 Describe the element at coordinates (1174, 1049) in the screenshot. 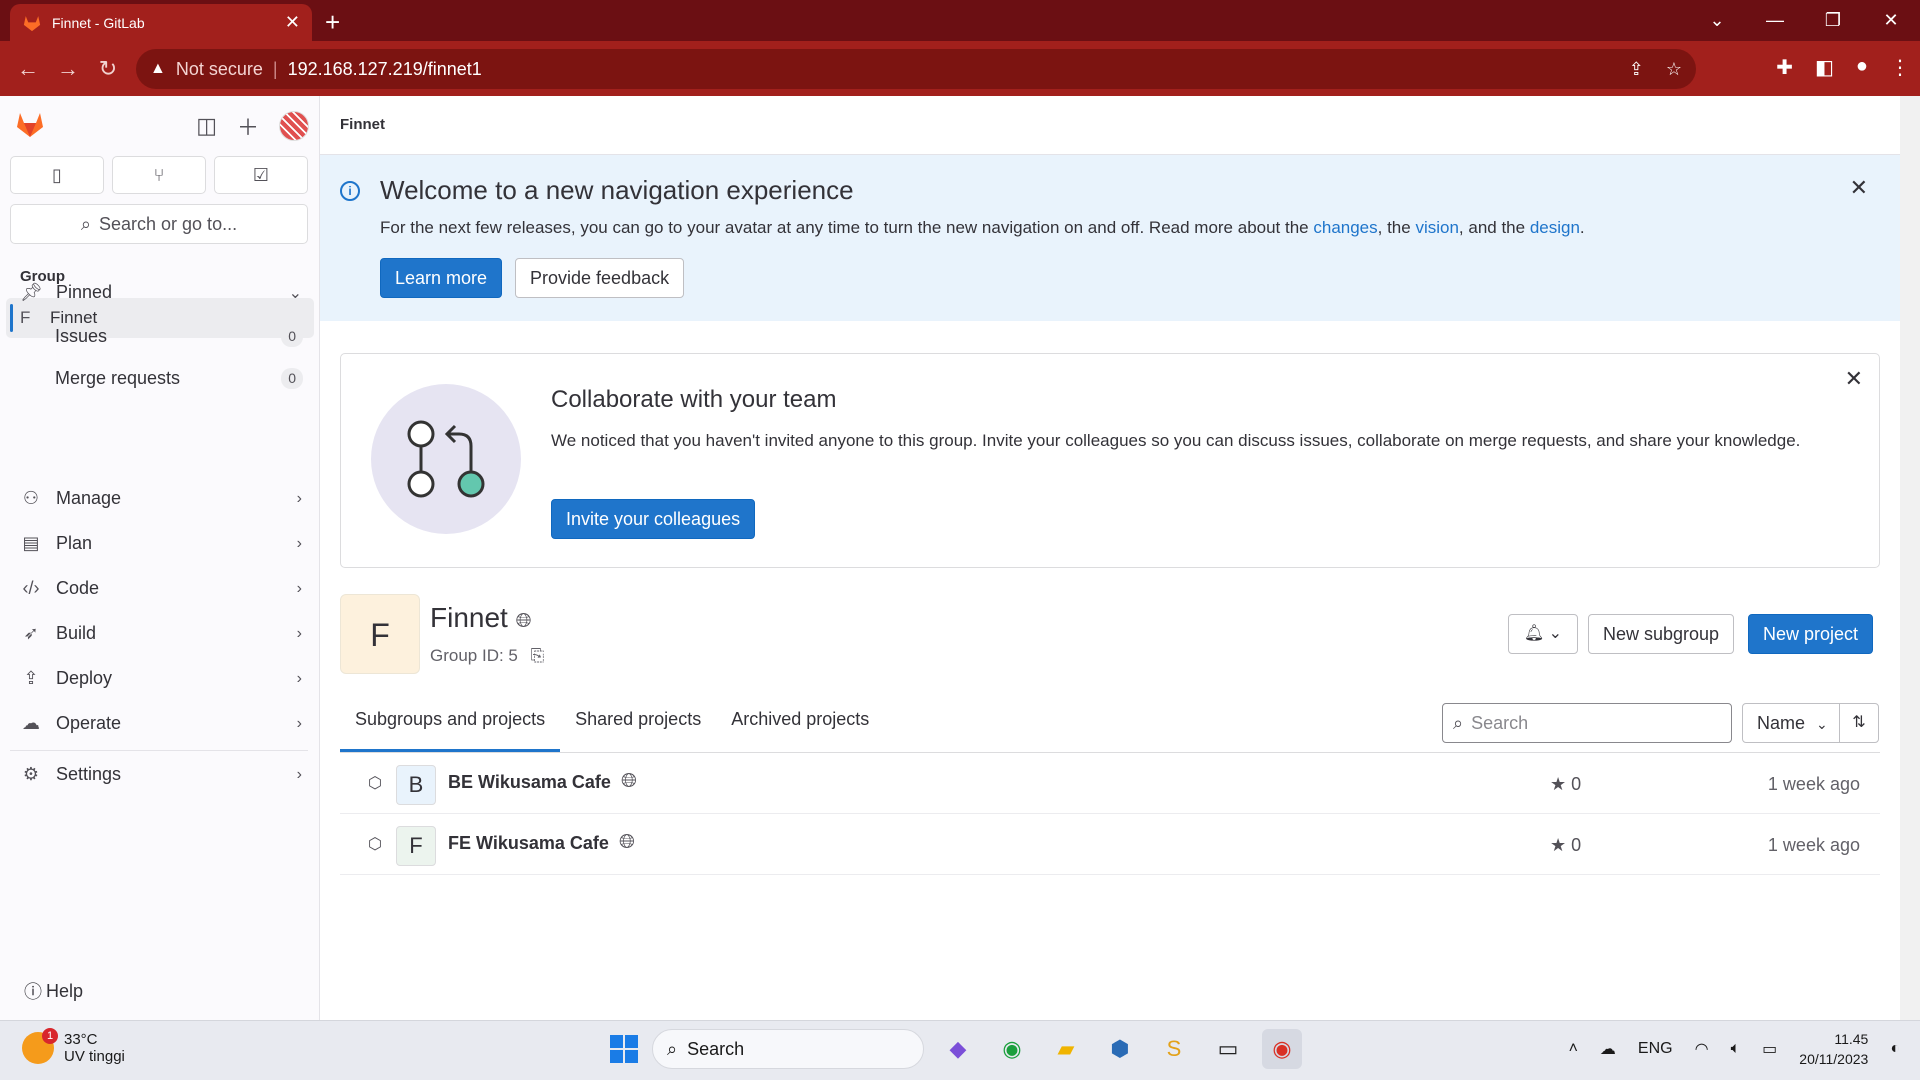

I see `sublime-text-icon: S` at that location.